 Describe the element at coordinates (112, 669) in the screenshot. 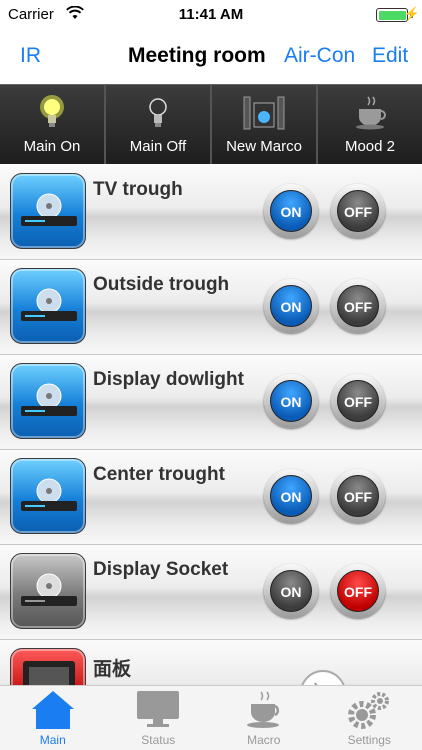

I see `device-name: 面板` at that location.